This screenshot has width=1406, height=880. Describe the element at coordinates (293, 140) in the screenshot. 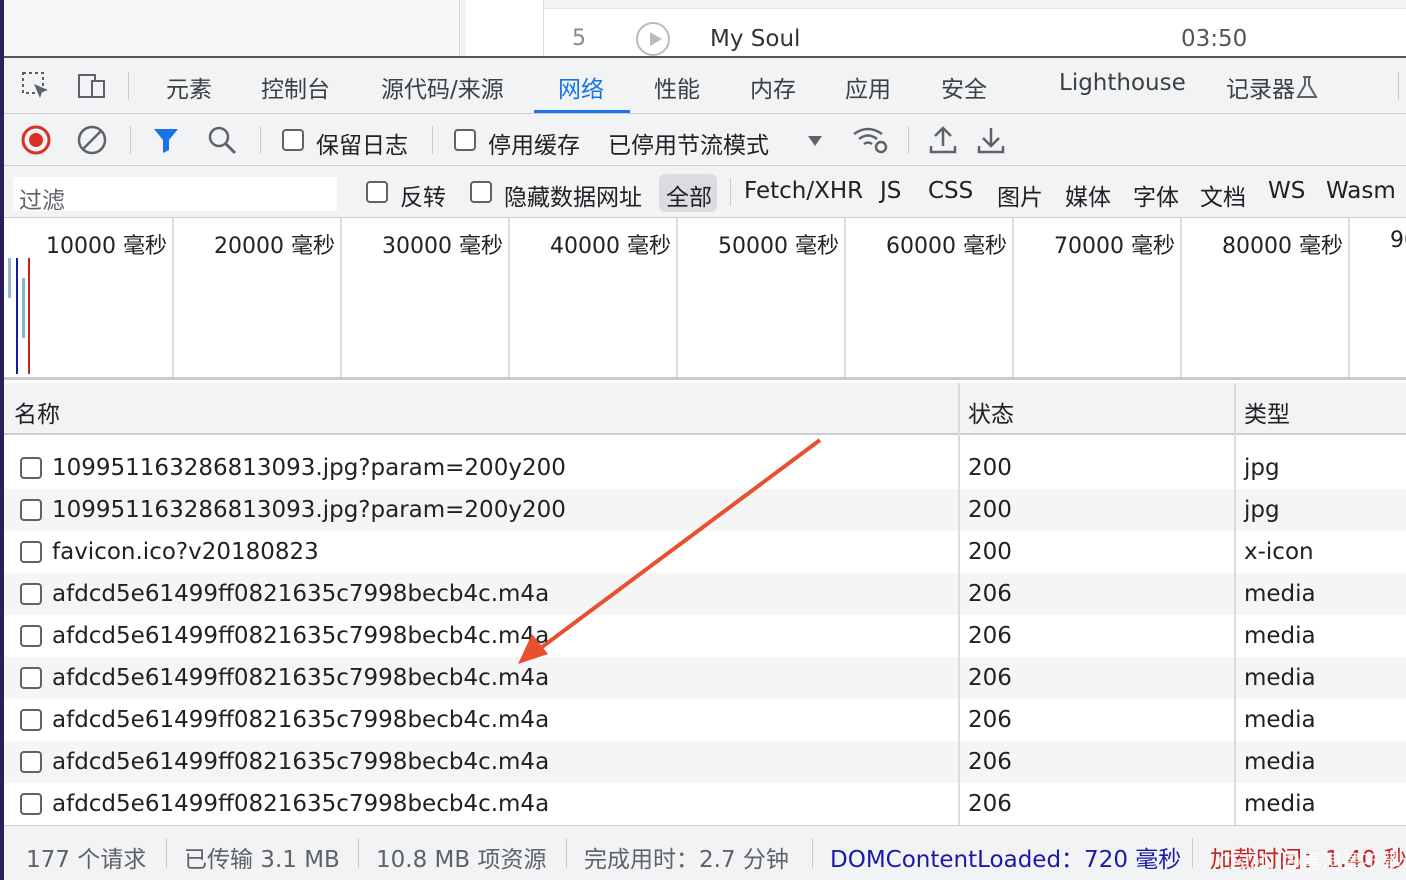

I see `preserve-log-checkbox` at that location.